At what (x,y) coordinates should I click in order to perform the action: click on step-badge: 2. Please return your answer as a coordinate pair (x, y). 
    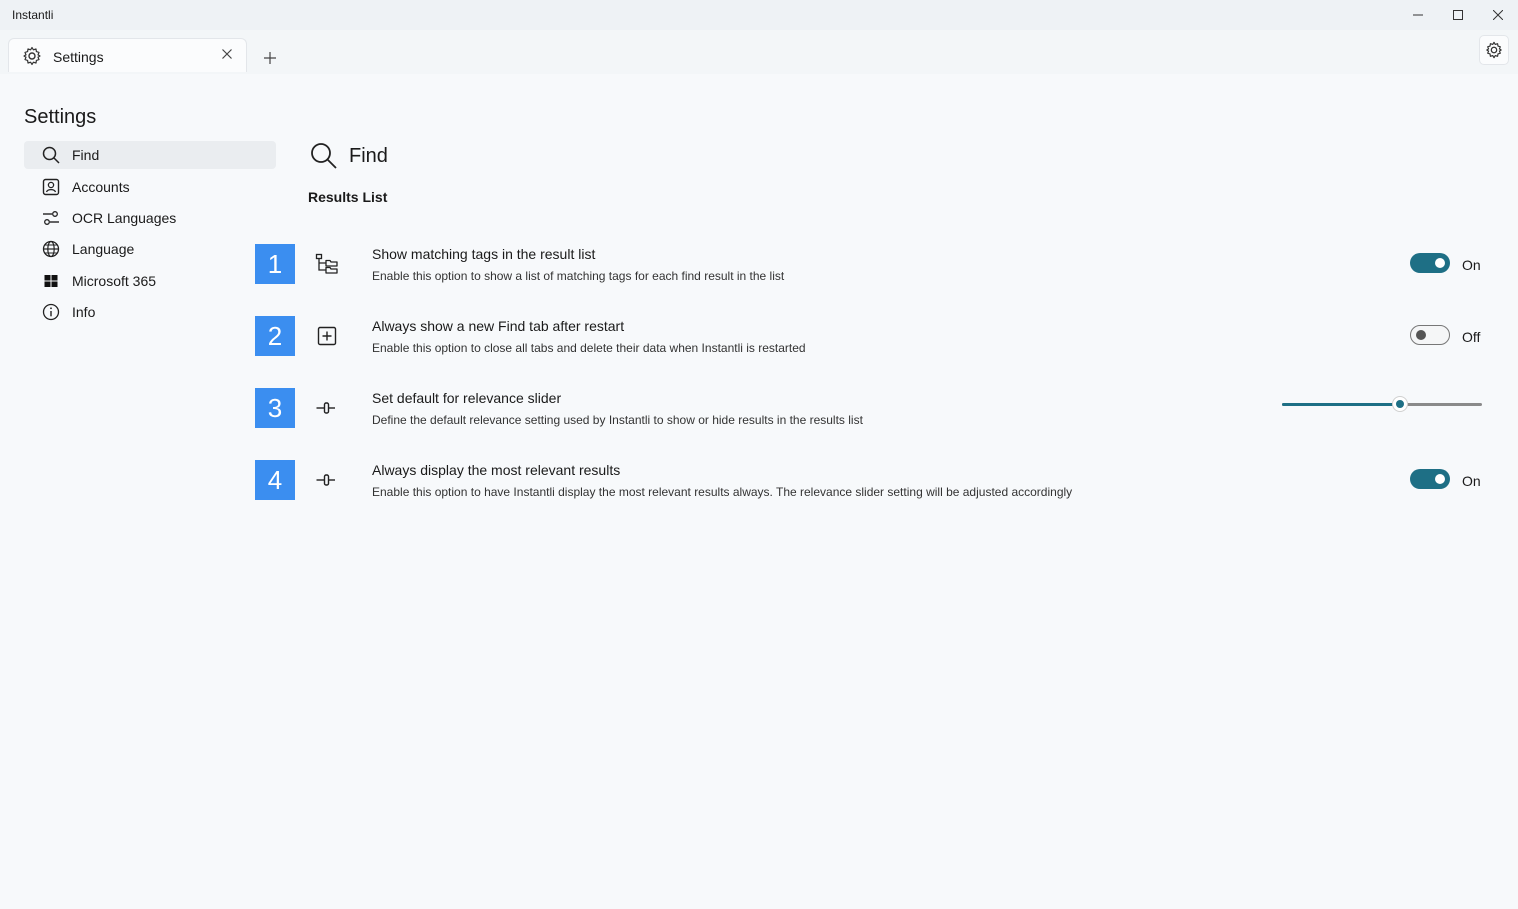
    Looking at the image, I should click on (275, 336).